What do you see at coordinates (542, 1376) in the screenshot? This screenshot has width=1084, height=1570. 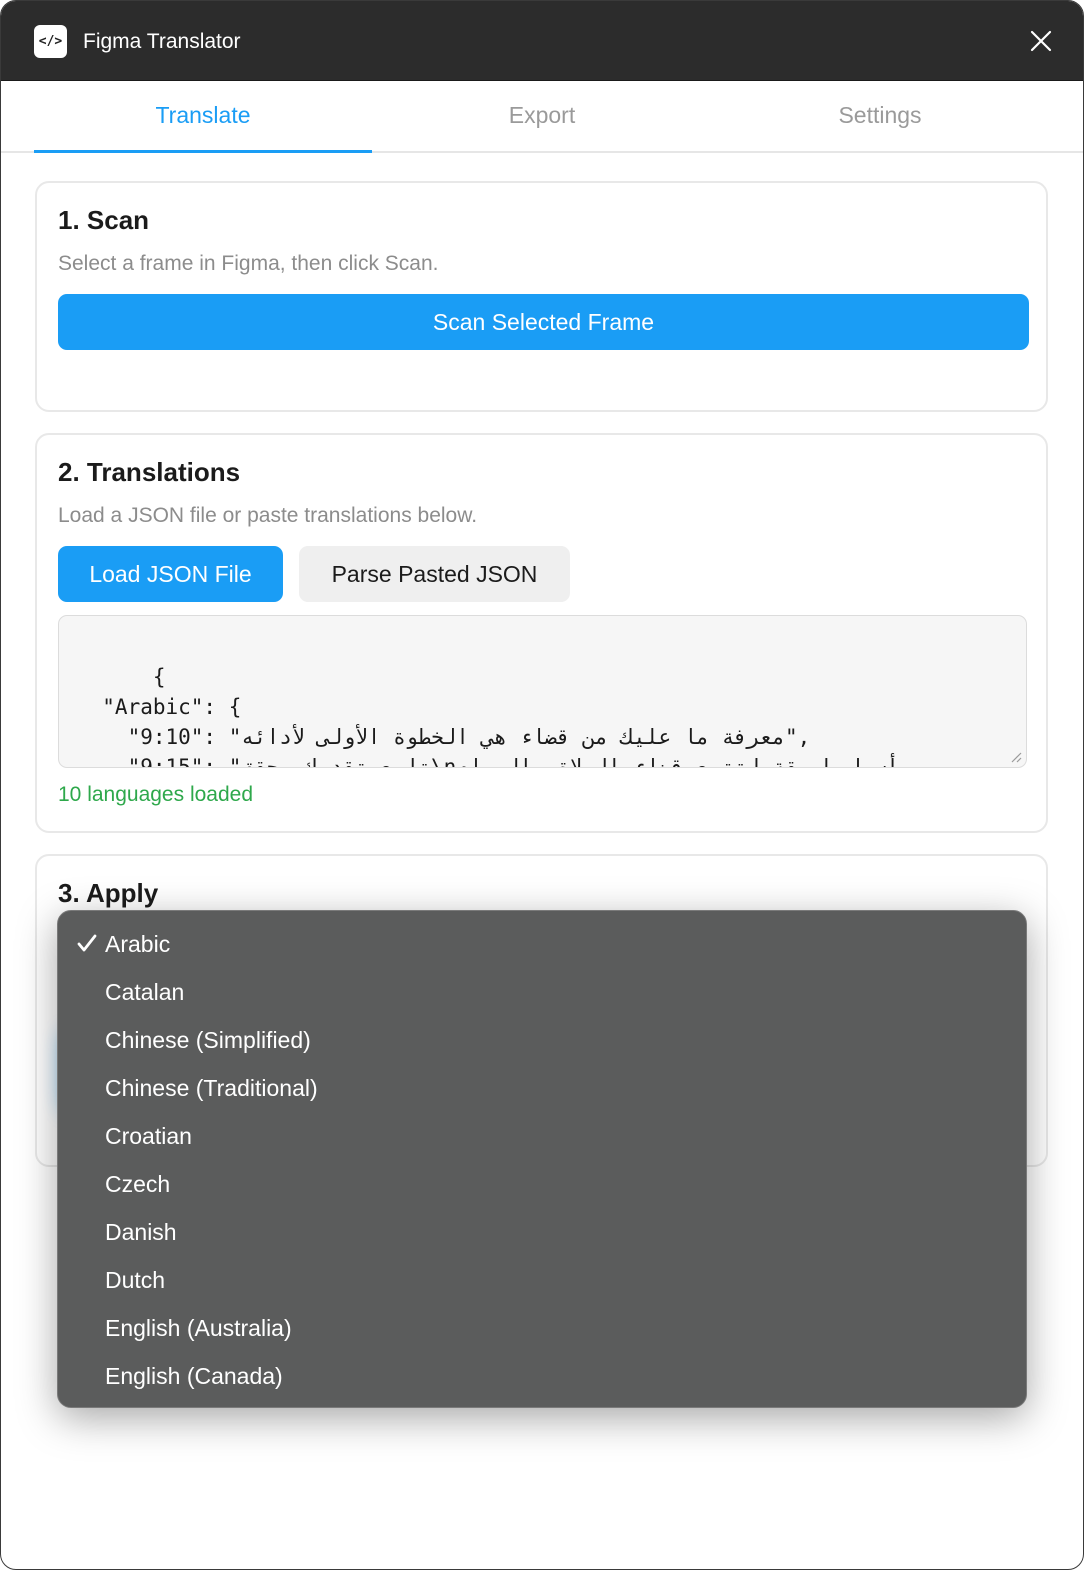 I see `dropdown-option-english-canada: English (Canada)` at bounding box center [542, 1376].